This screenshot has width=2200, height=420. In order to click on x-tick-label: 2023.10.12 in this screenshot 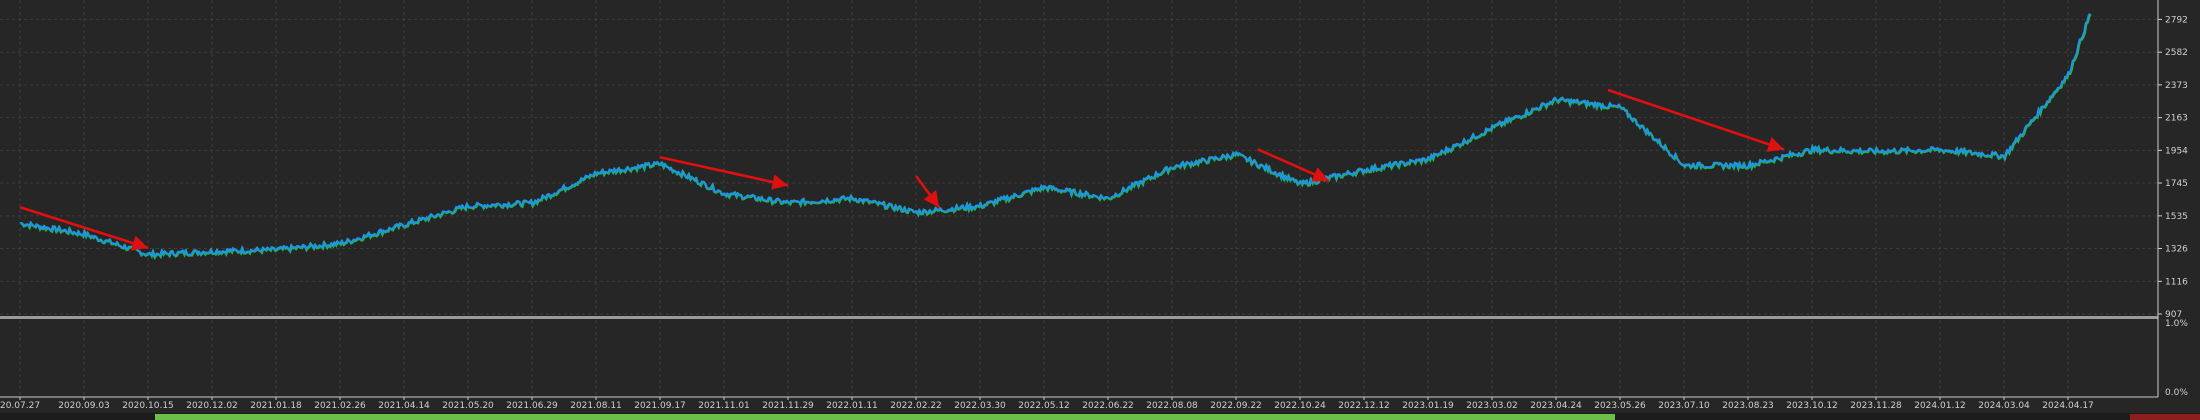, I will do `click(1812, 406)`.